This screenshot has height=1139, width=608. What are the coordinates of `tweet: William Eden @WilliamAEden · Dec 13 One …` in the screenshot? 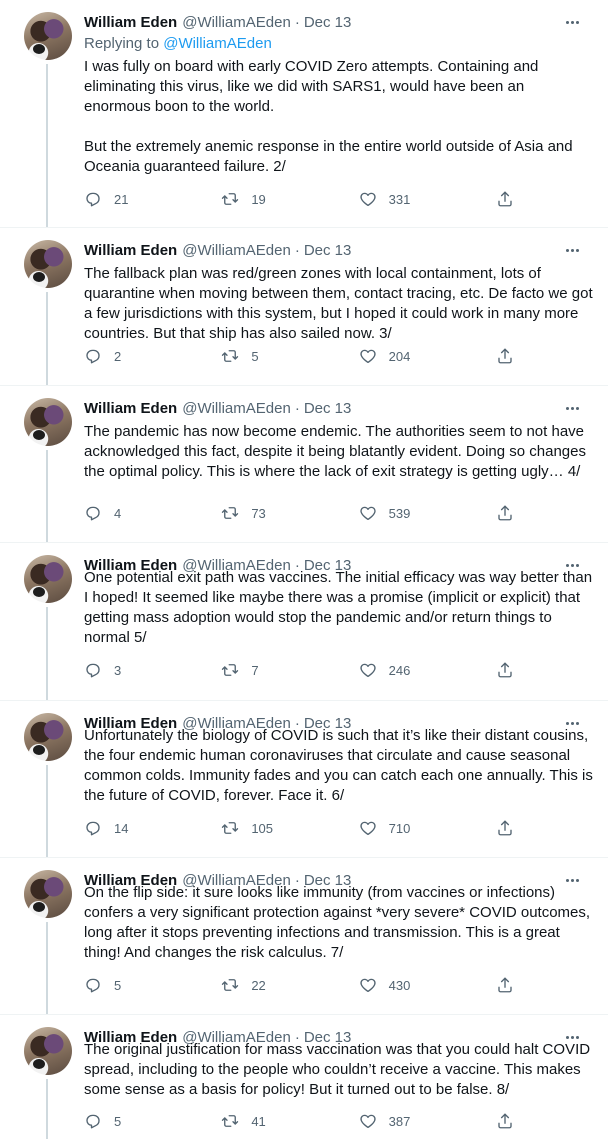 It's located at (304, 621).